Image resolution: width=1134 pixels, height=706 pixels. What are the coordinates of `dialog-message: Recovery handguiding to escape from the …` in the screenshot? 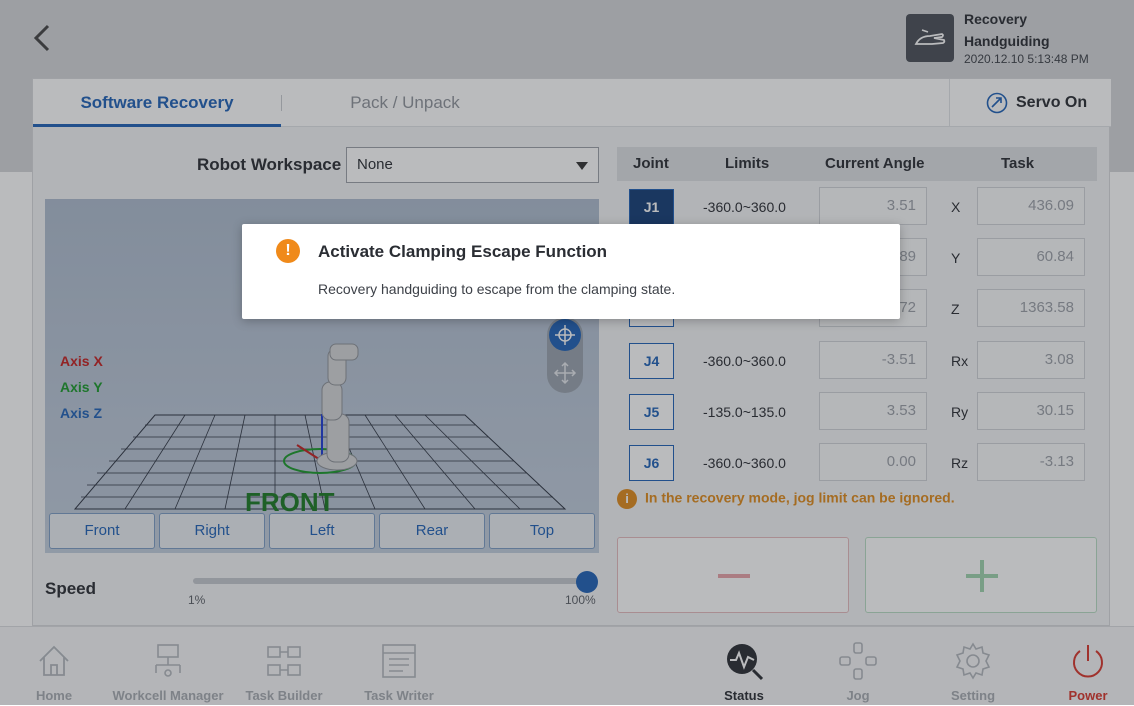 It's located at (497, 289).